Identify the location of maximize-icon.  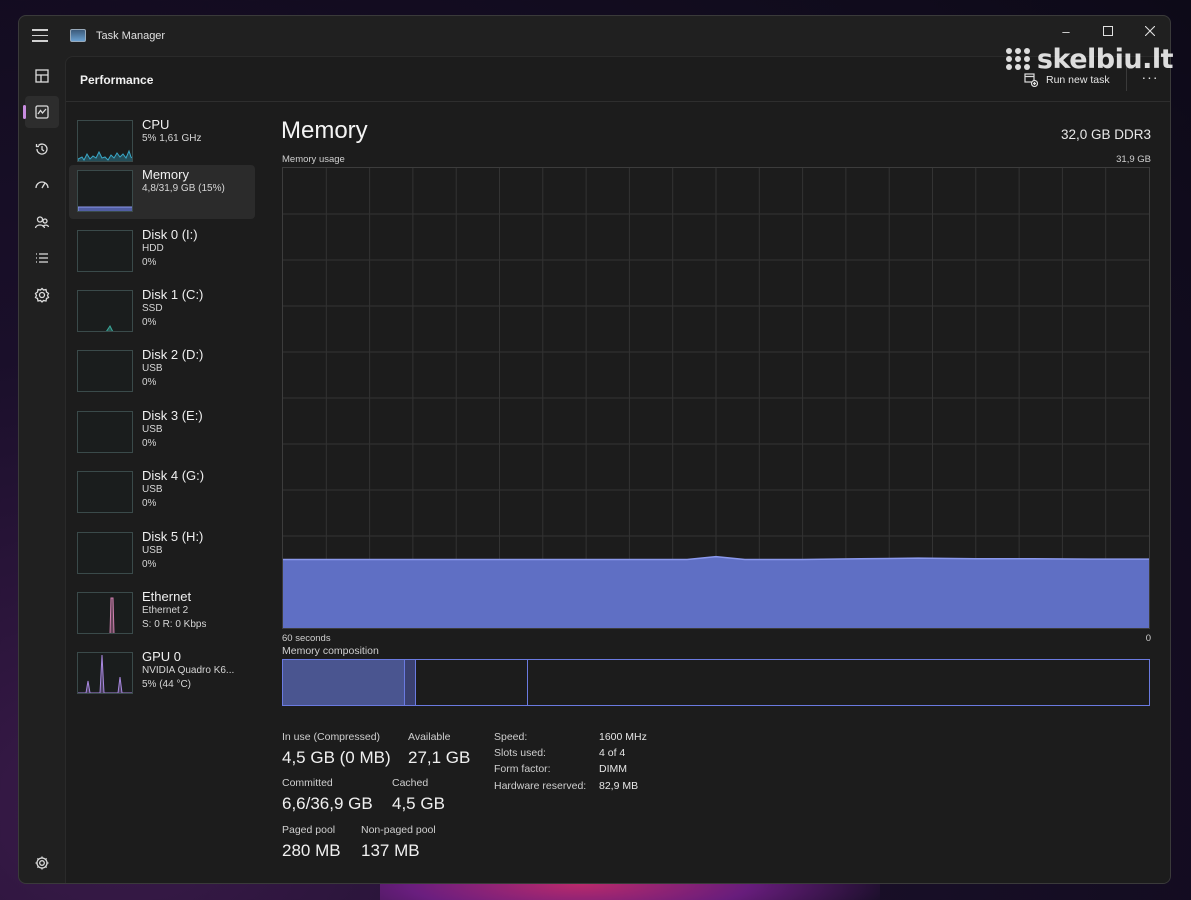
(1108, 31).